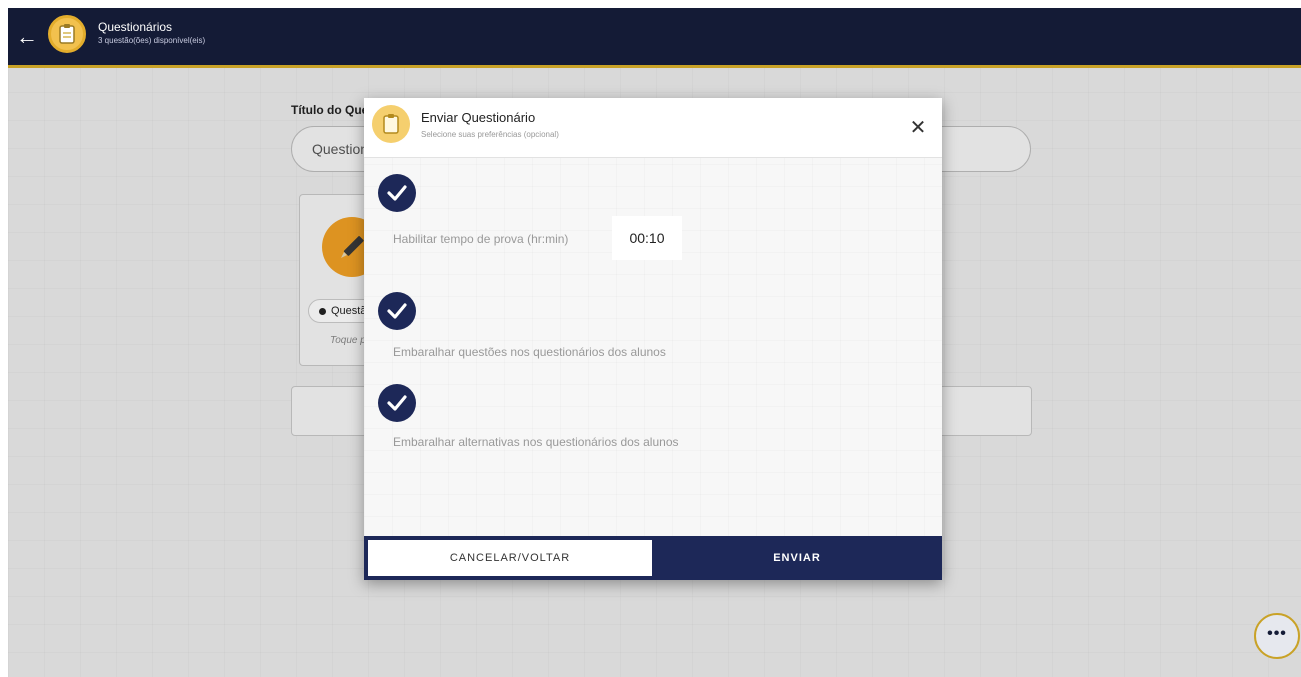 The width and height of the screenshot is (1301, 677). What do you see at coordinates (490, 134) in the screenshot?
I see `dialog-subtitle: Selecione suas preferências (opcional)` at bounding box center [490, 134].